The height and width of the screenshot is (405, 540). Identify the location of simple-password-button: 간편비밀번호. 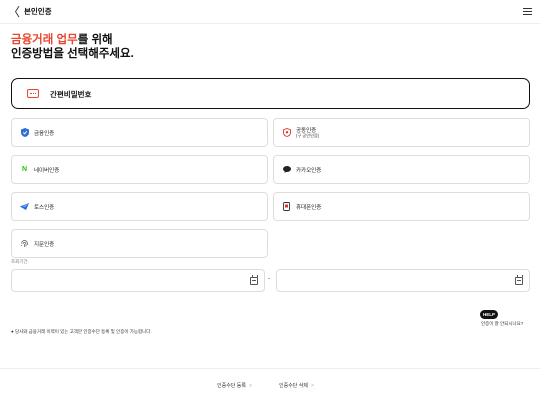
(270, 93).